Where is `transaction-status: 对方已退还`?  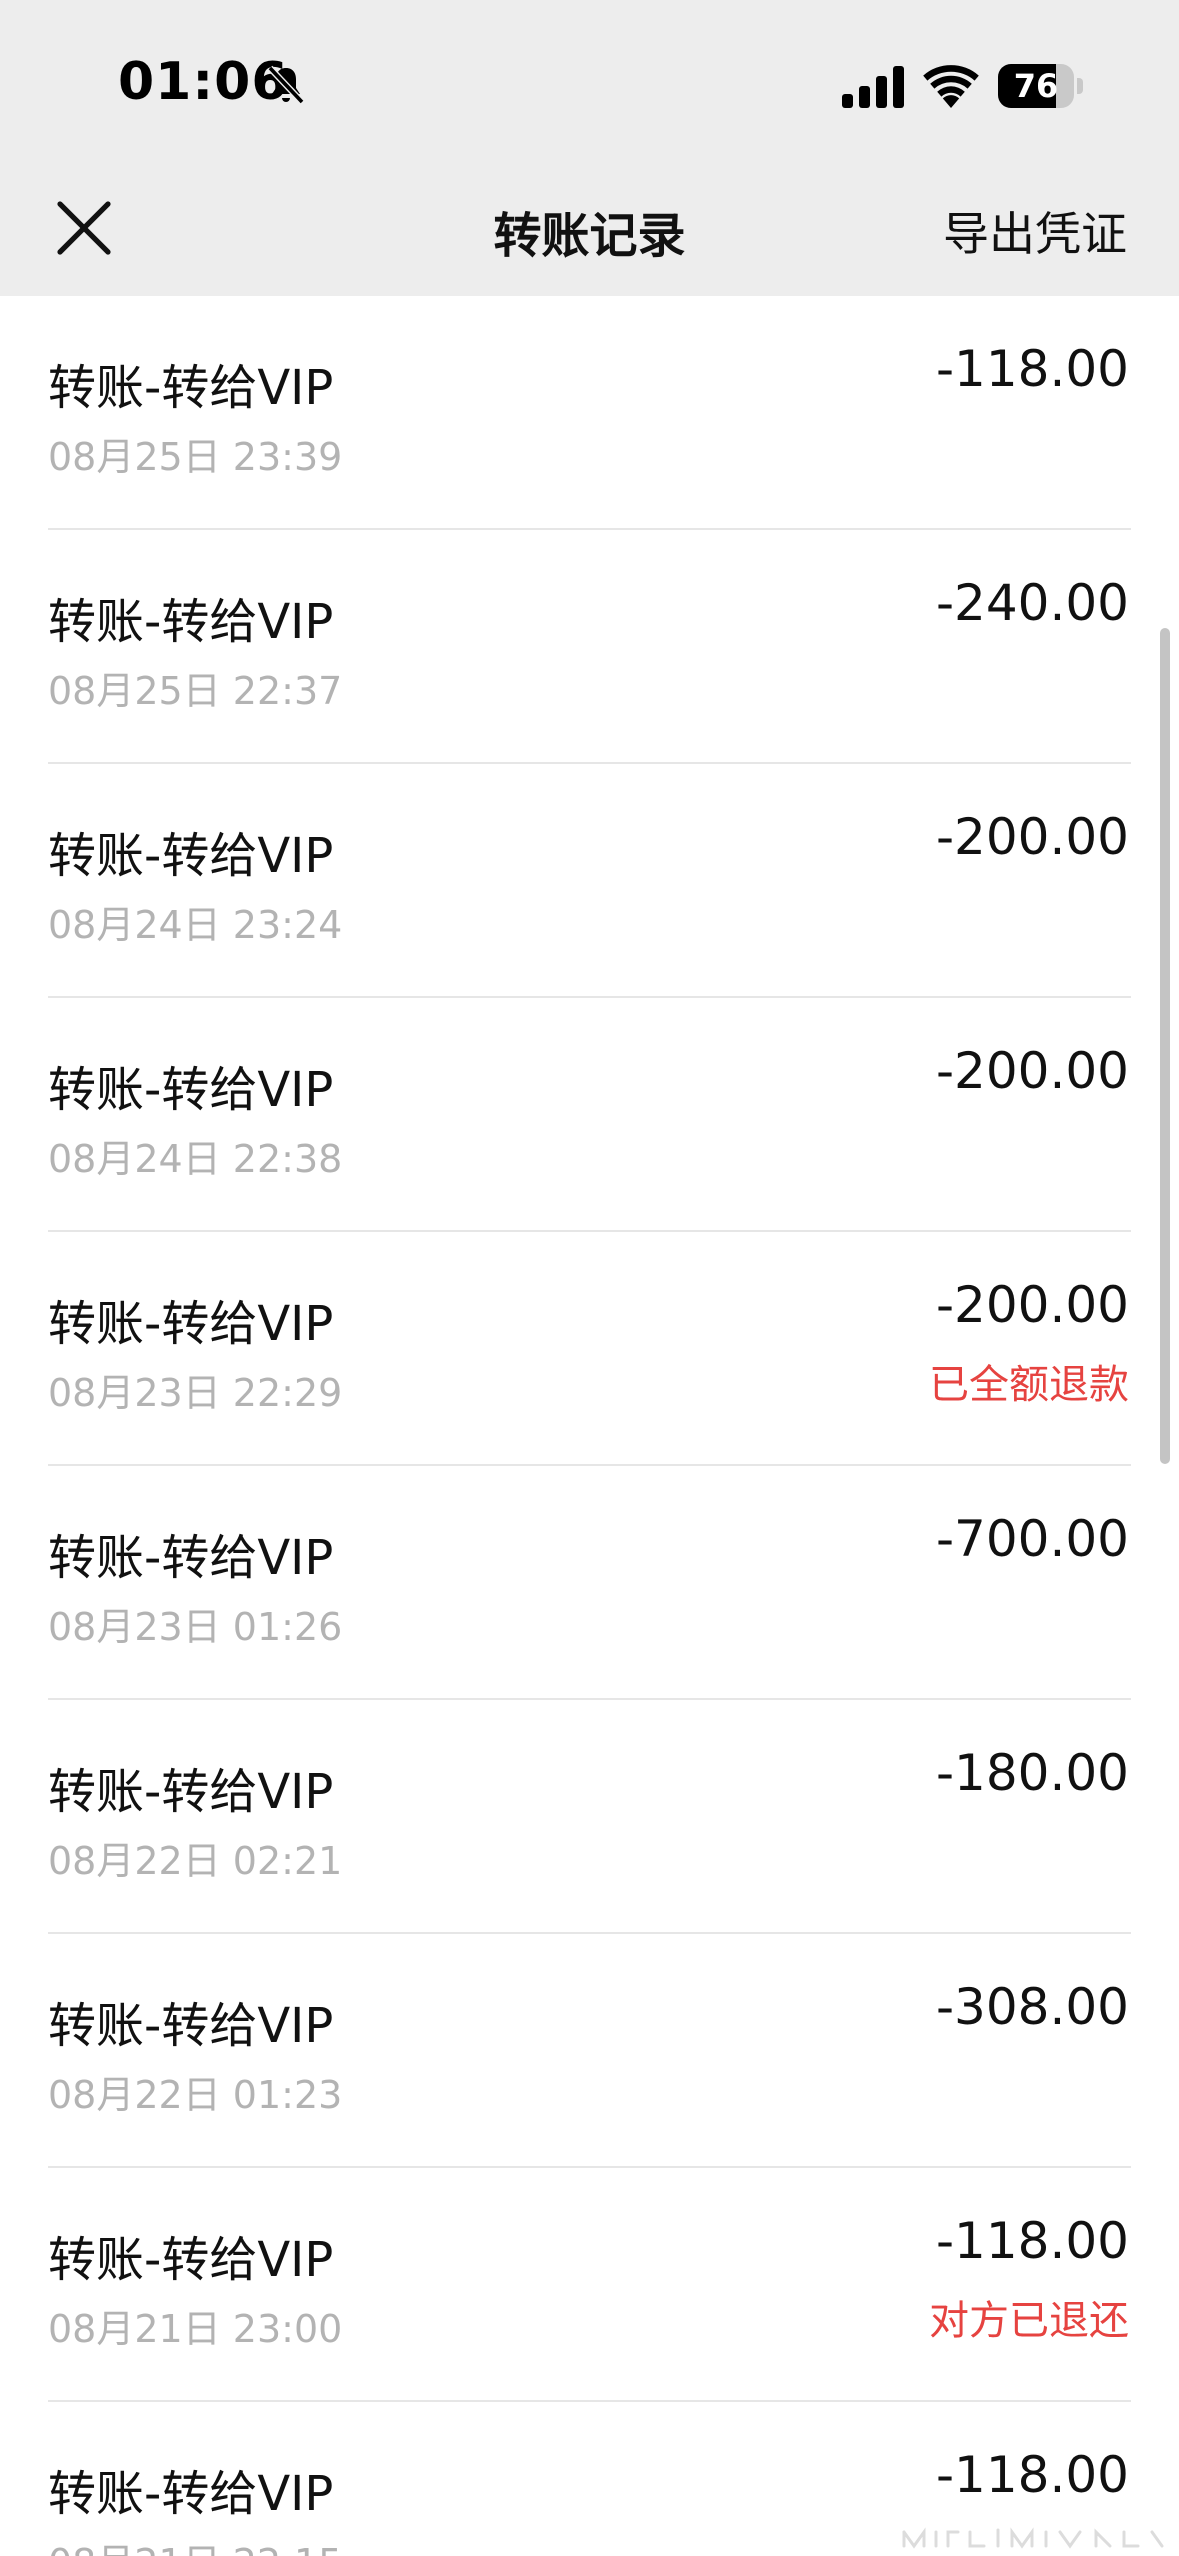
transaction-status: 对方已退还 is located at coordinates (1029, 2321).